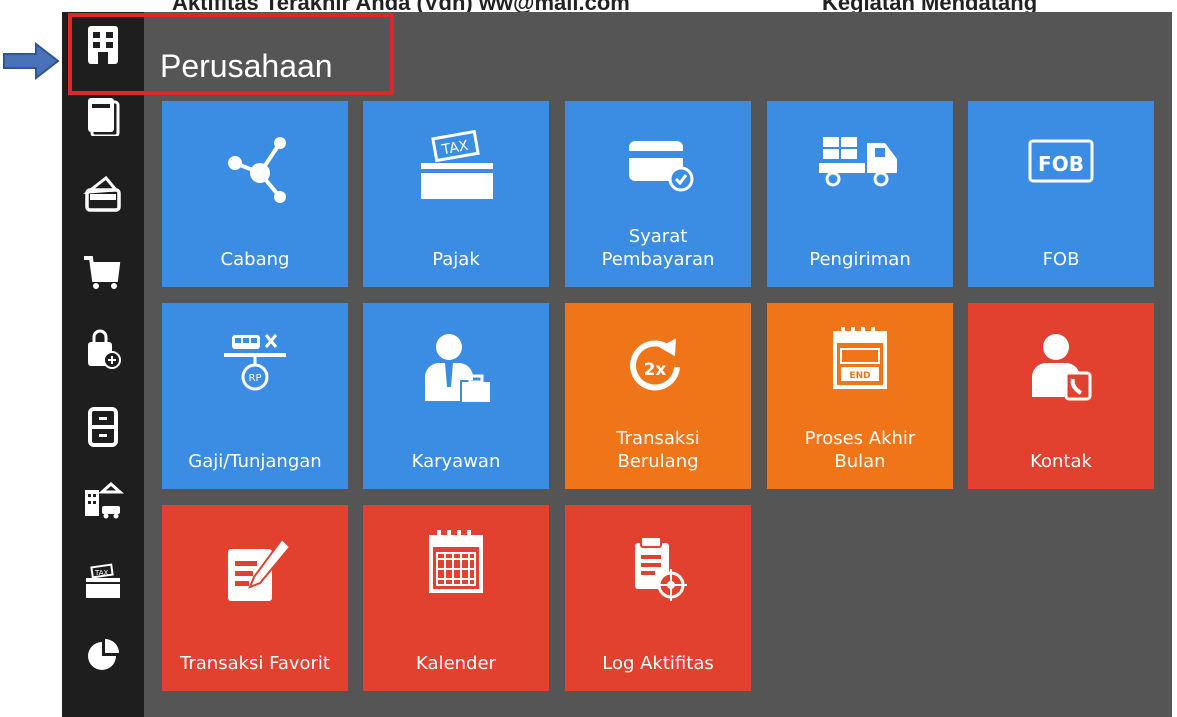 The width and height of the screenshot is (1177, 717). I want to click on tile-label: Kalender, so click(456, 663).